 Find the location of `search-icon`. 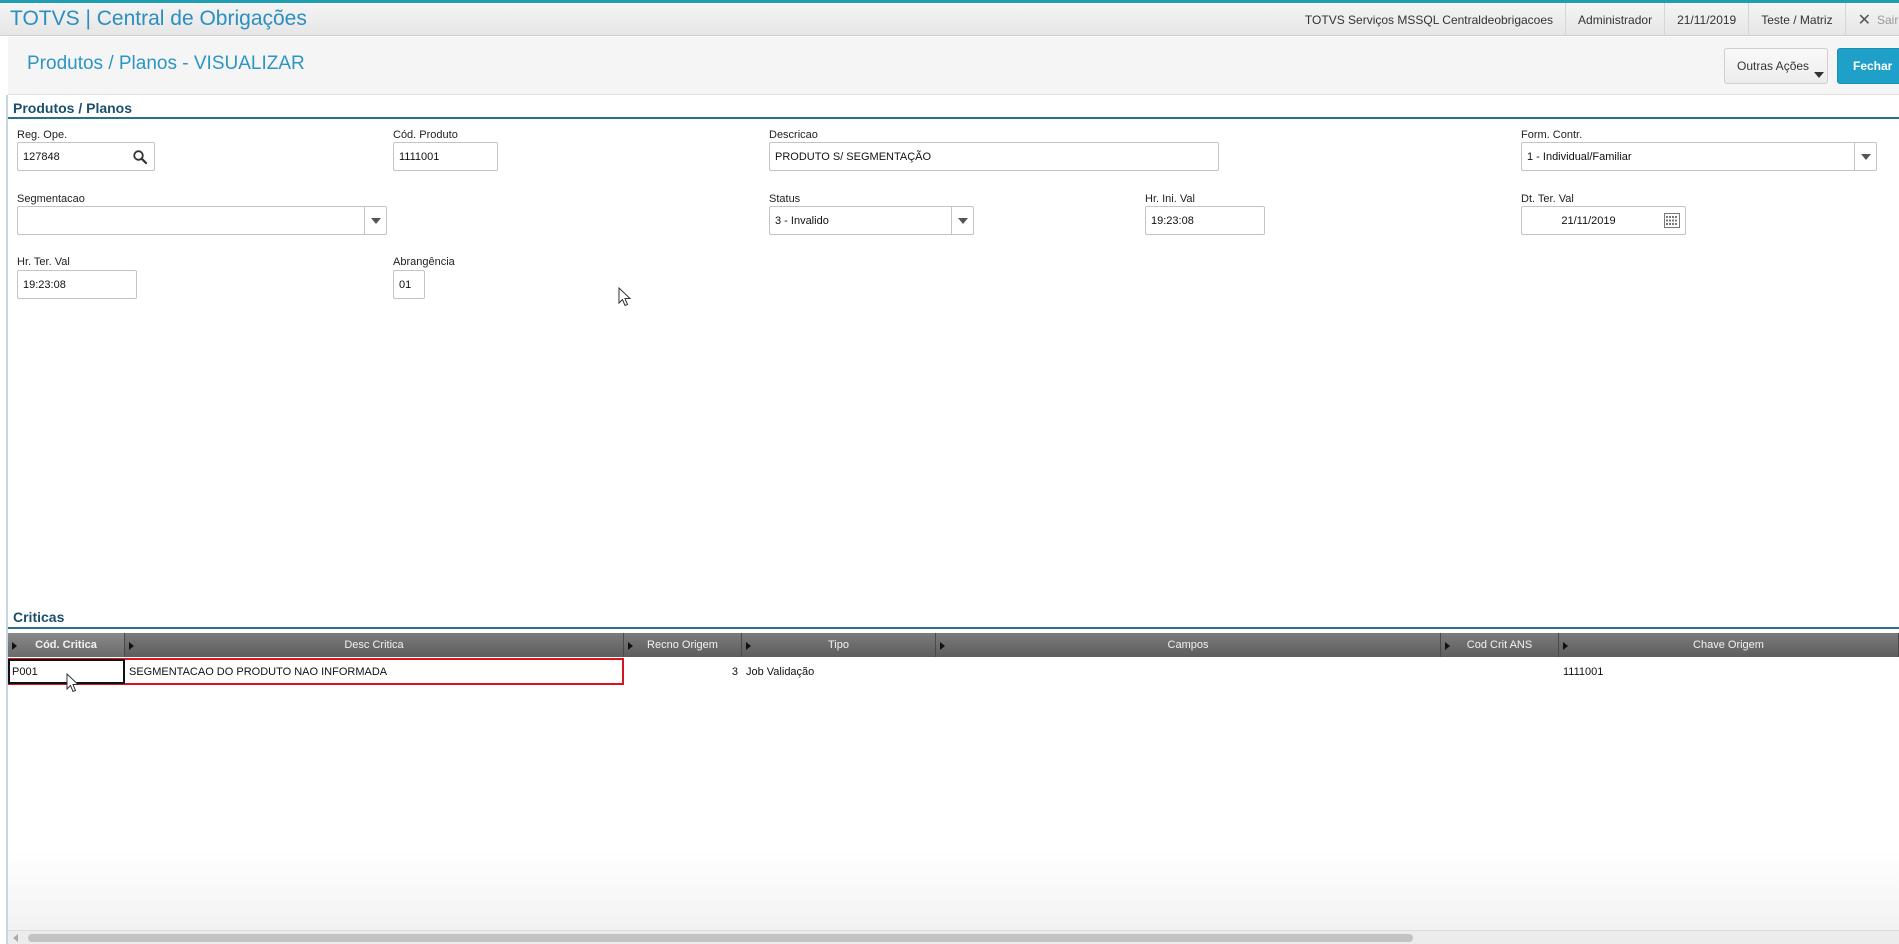

search-icon is located at coordinates (140, 157).